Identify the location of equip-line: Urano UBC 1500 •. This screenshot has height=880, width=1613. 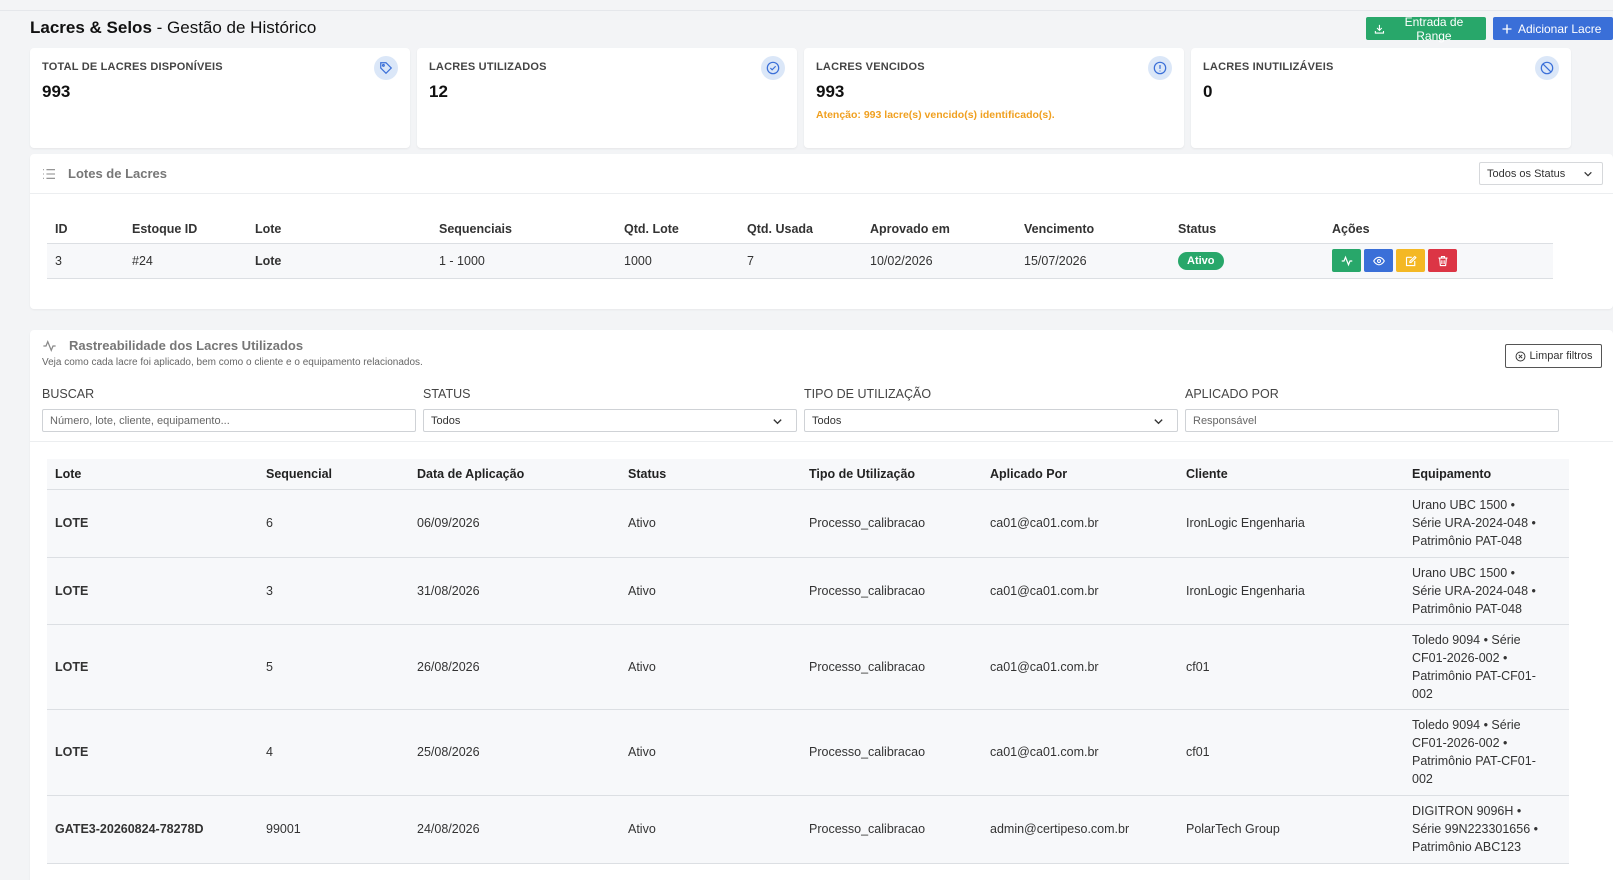
(1464, 505).